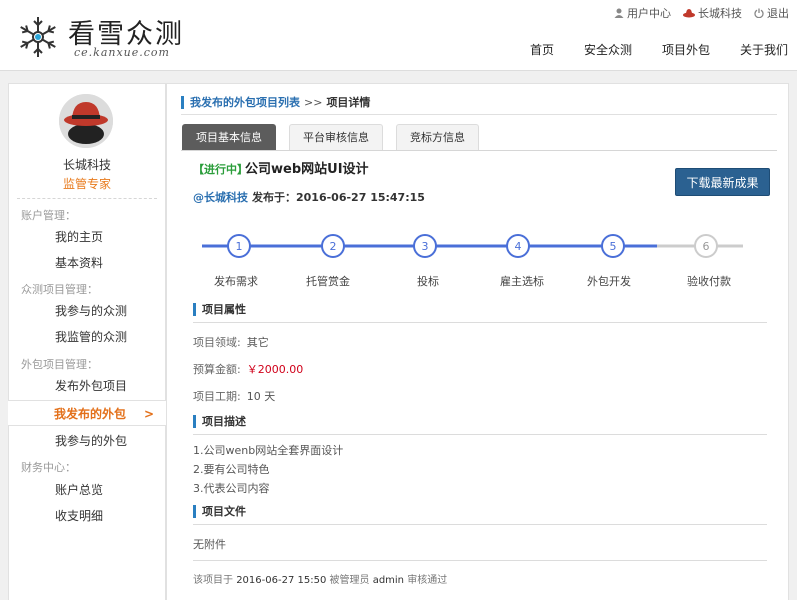 This screenshot has width=797, height=600. What do you see at coordinates (689, 13) in the screenshot?
I see `redhat-icon` at bounding box center [689, 13].